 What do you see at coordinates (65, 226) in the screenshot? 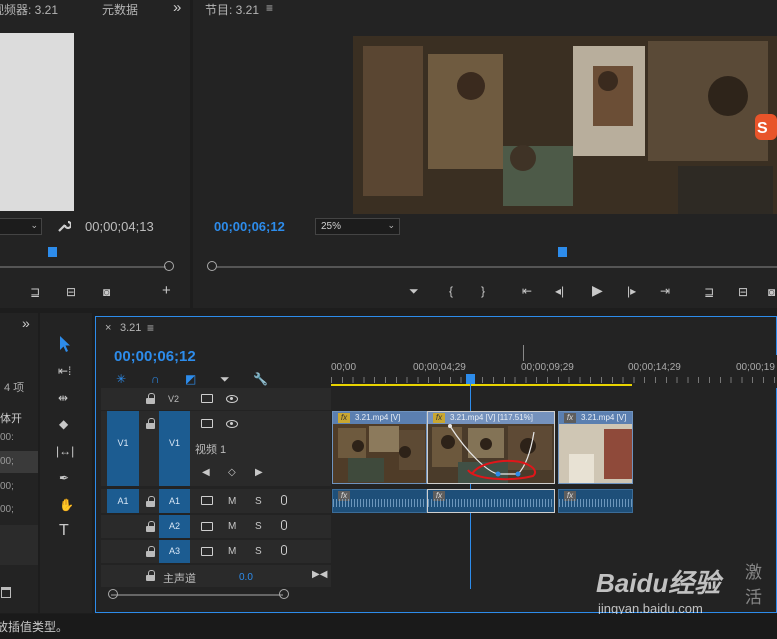
I see `wrench-icon` at bounding box center [65, 226].